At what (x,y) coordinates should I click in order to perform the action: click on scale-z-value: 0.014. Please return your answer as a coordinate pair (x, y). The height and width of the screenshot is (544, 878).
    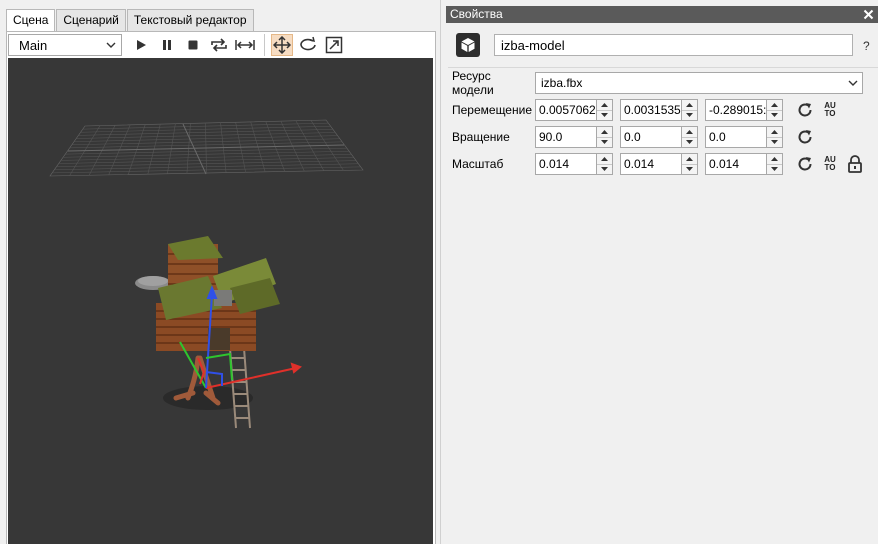
    Looking at the image, I should click on (735, 164).